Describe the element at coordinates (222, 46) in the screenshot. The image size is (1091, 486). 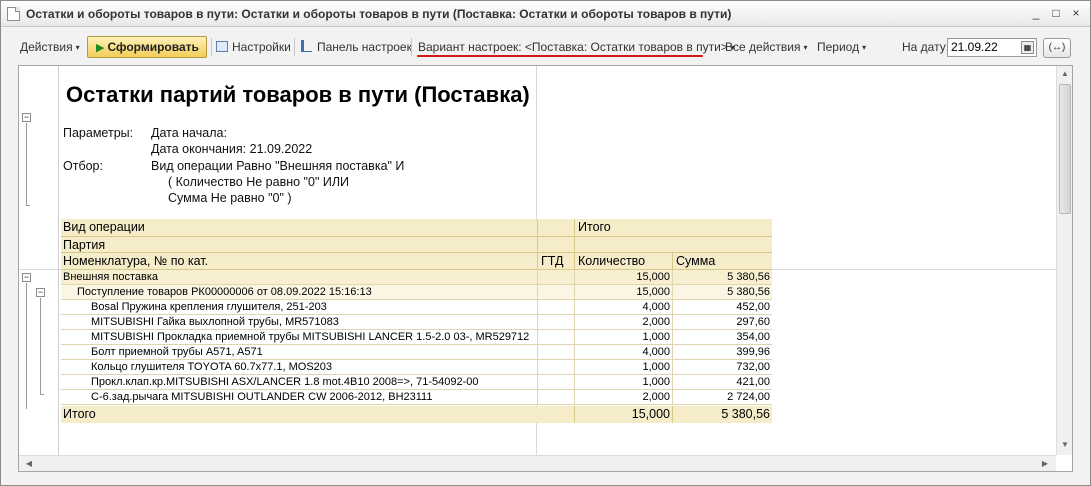
I see `settings-icon` at that location.